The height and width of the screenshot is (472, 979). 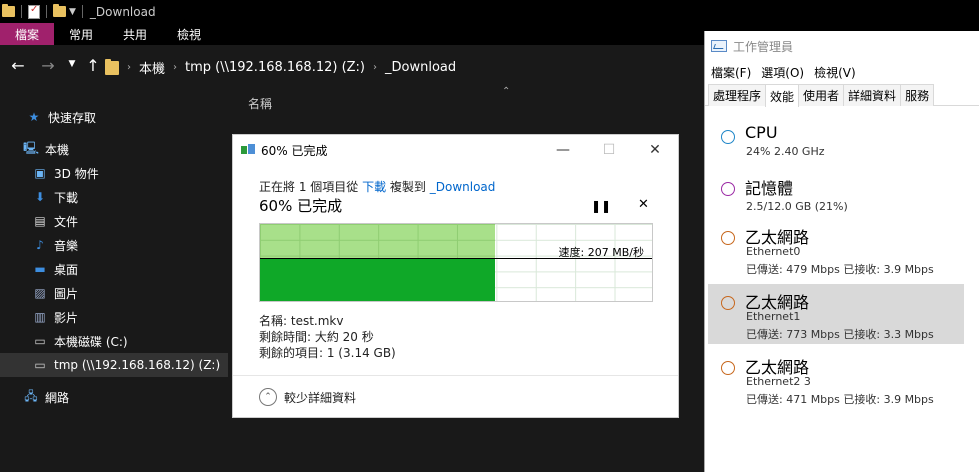 What do you see at coordinates (737, 95) in the screenshot?
I see `tab-processes: 處理程序` at bounding box center [737, 95].